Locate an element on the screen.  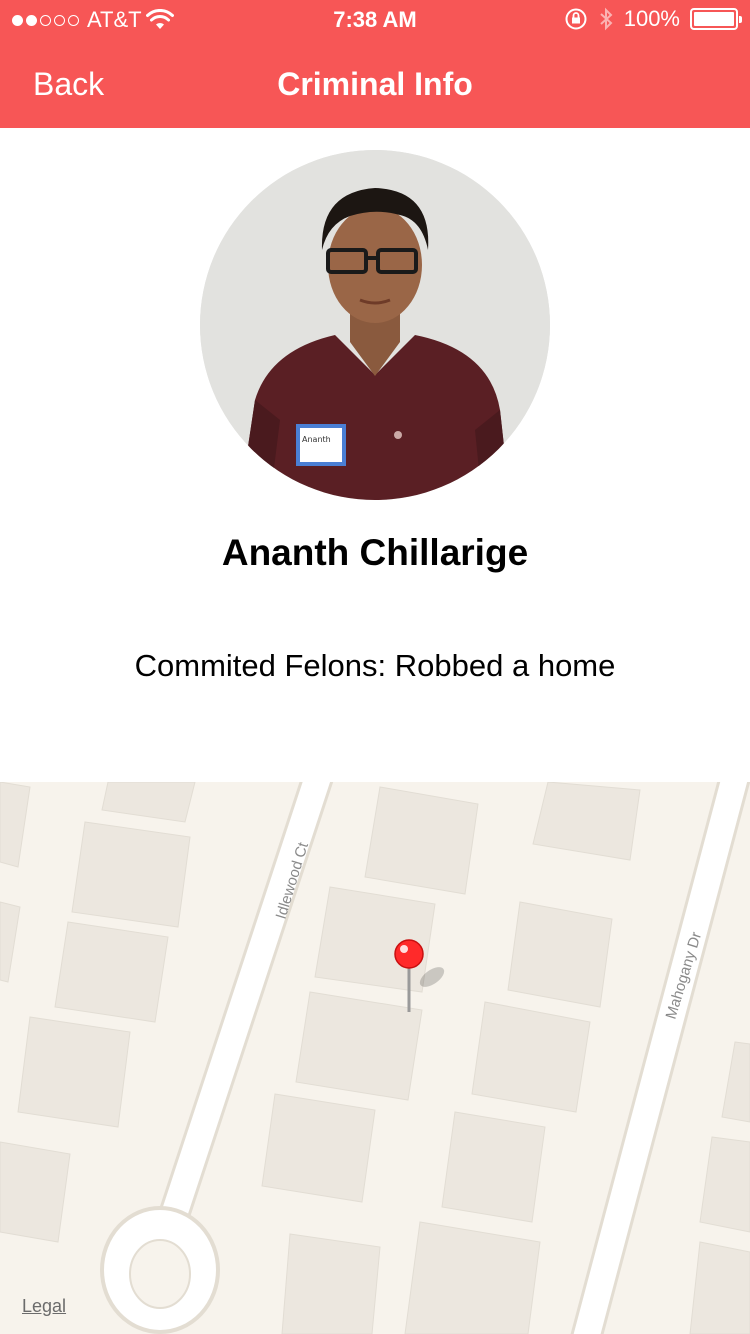
profile-photo-illustration: Ananth is located at coordinates (375, 325).